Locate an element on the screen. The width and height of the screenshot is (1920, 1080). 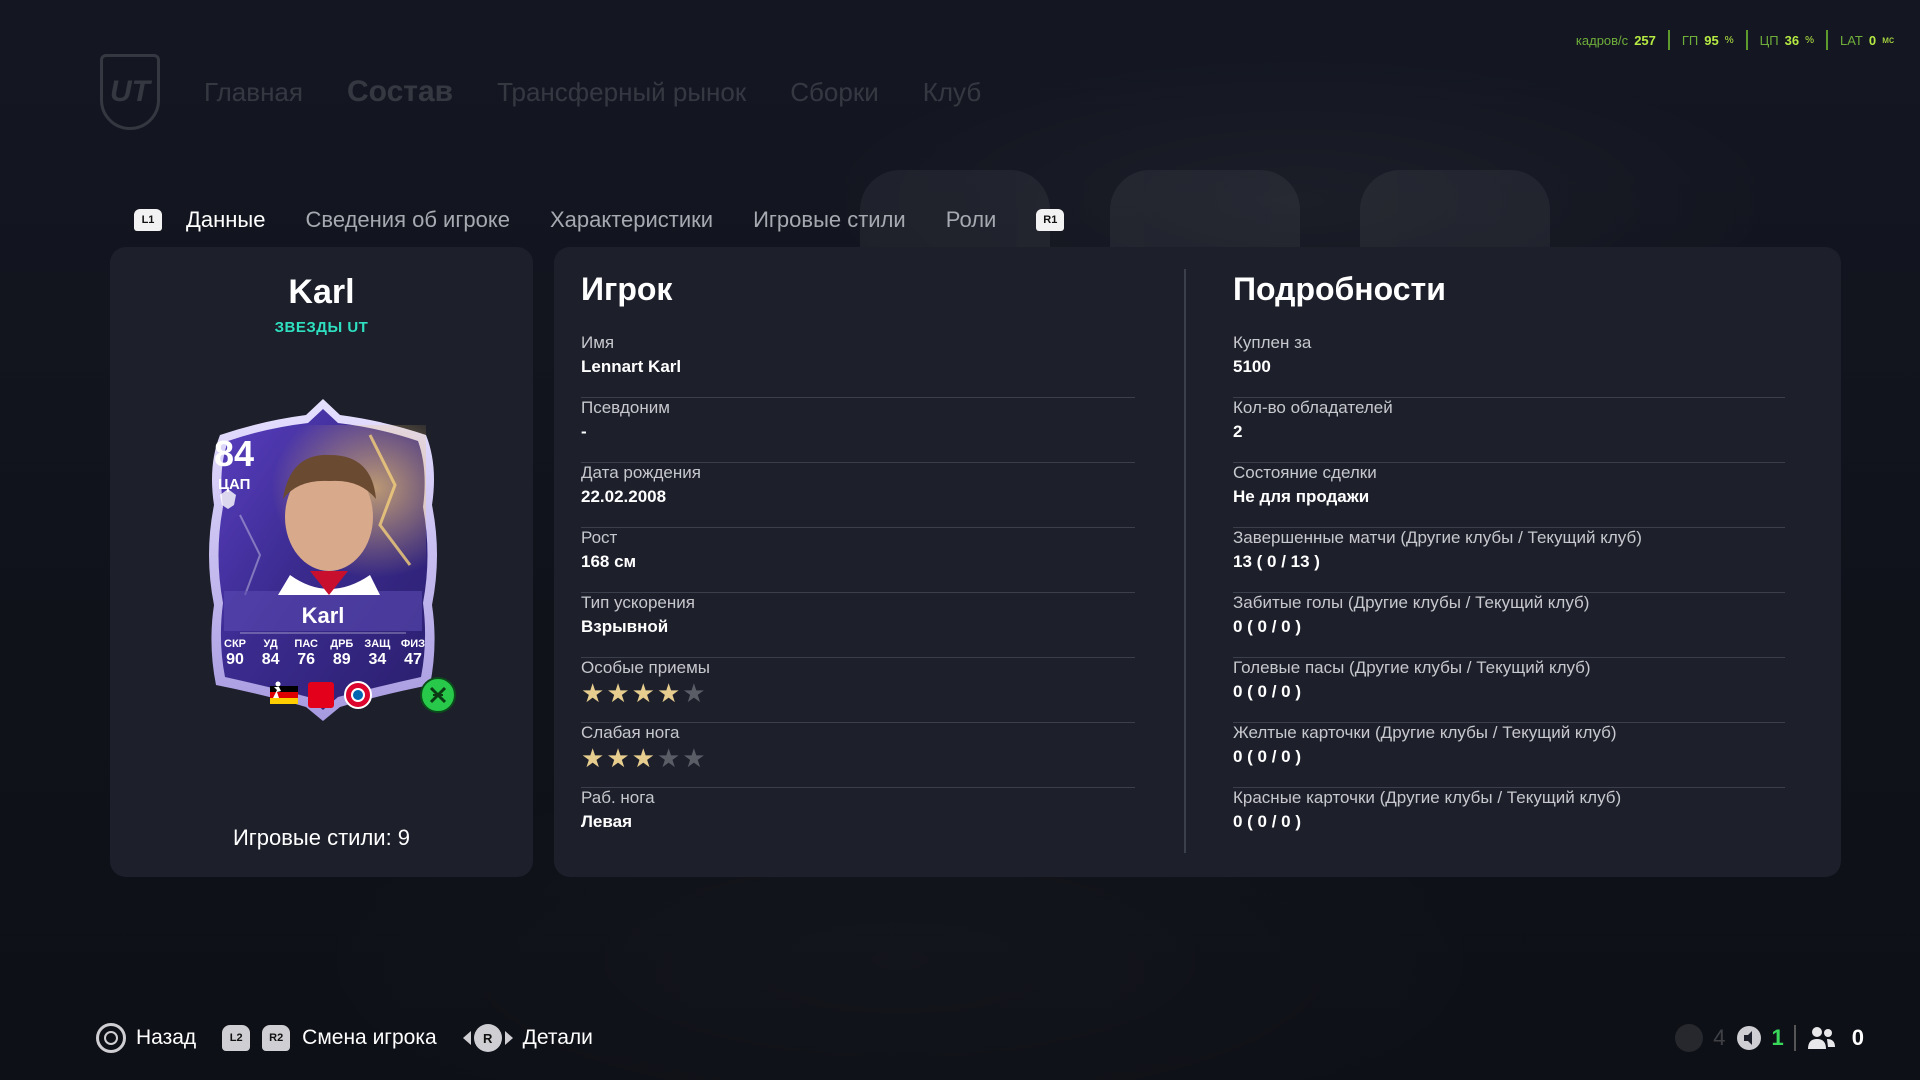
row-label: Особые приемы is located at coordinates (646, 667).